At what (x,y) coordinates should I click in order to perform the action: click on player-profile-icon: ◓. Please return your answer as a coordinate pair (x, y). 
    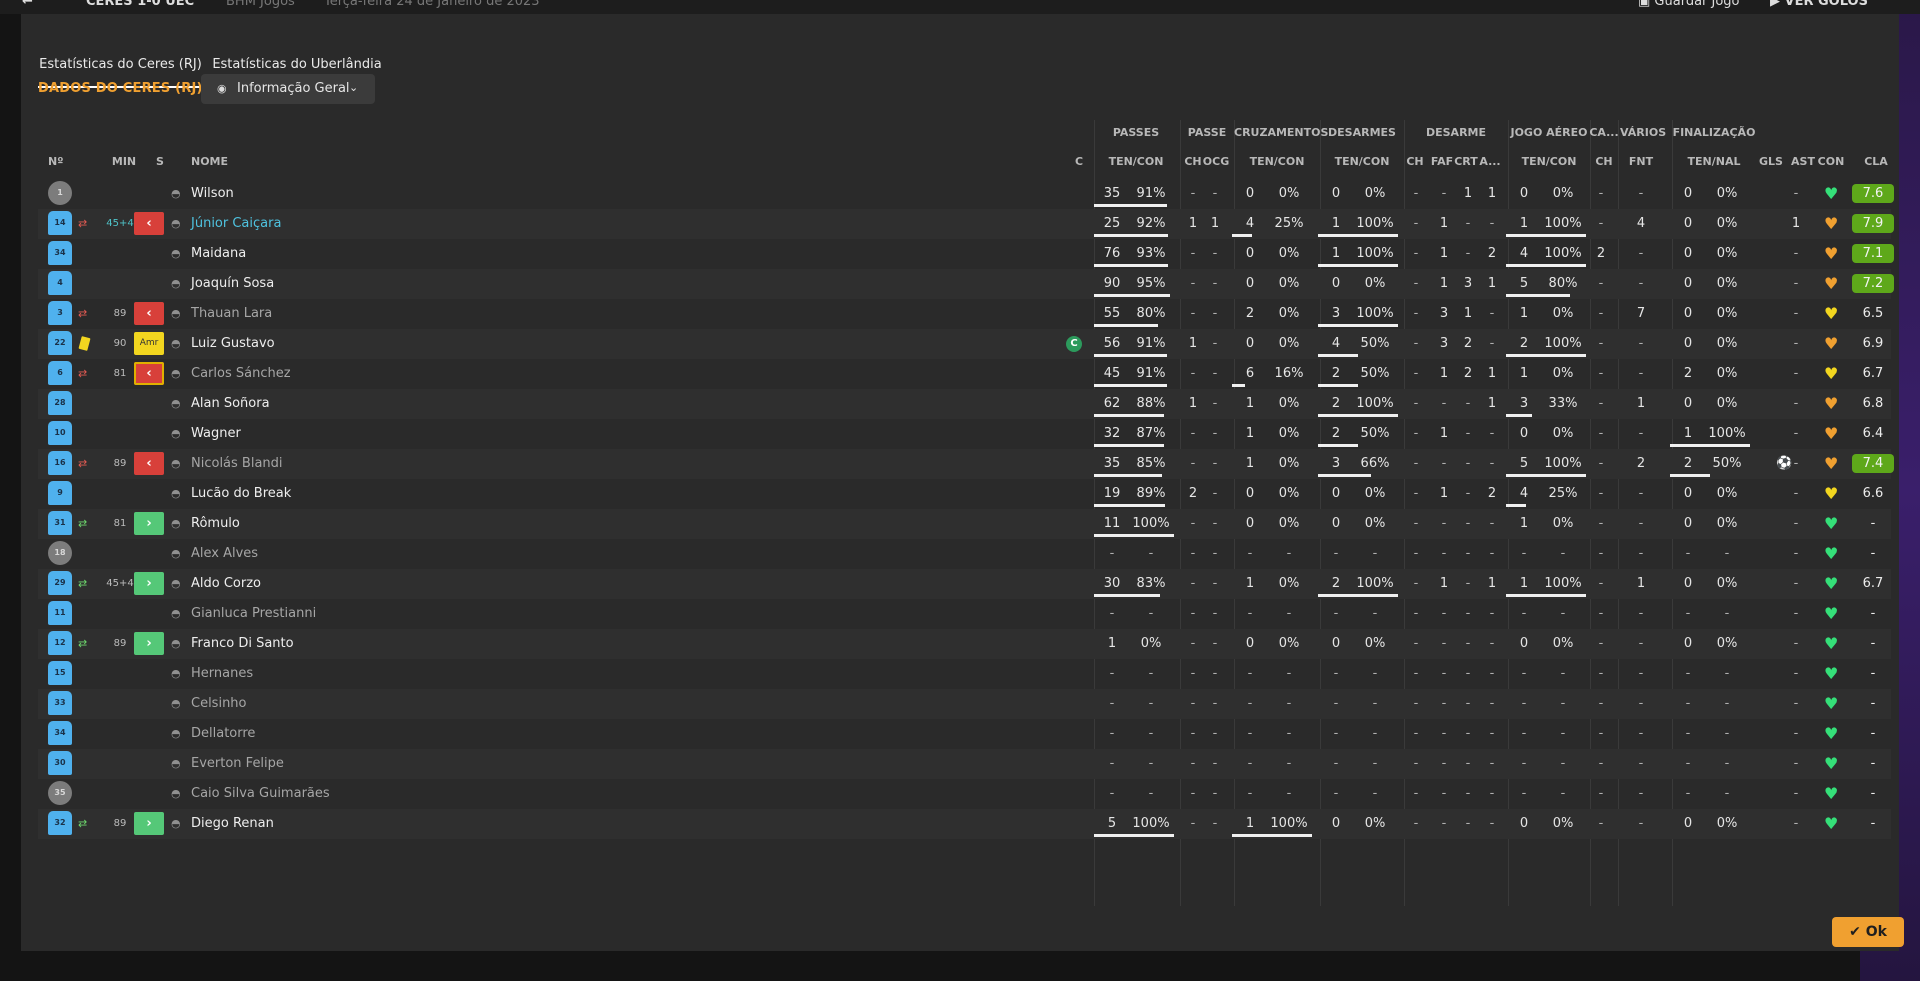
    Looking at the image, I should click on (176, 313).